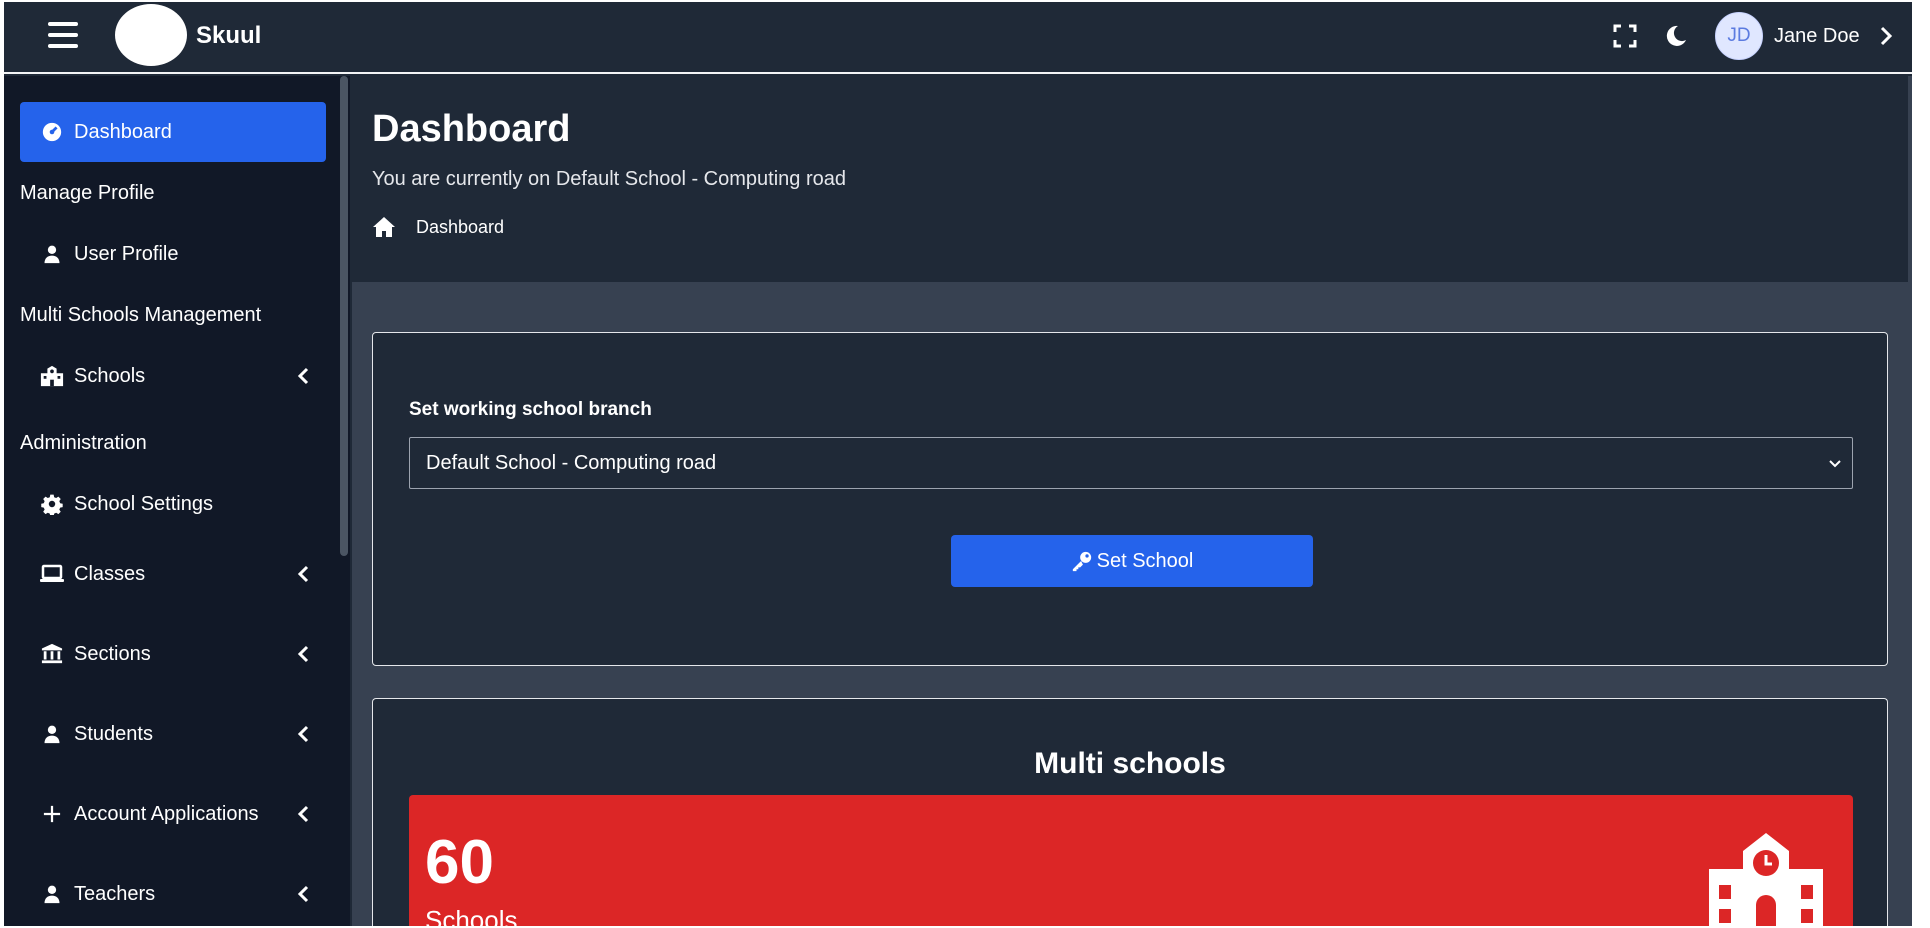 The image size is (1930, 928). What do you see at coordinates (175, 654) in the screenshot?
I see `sidebar-item-sections: Sections` at bounding box center [175, 654].